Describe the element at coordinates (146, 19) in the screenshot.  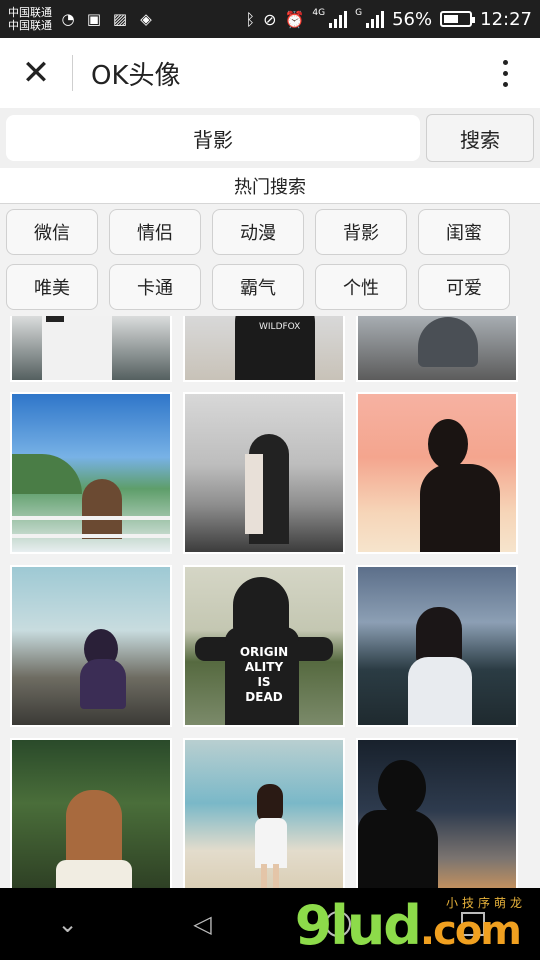
I see `shield-icon: ◈` at that location.